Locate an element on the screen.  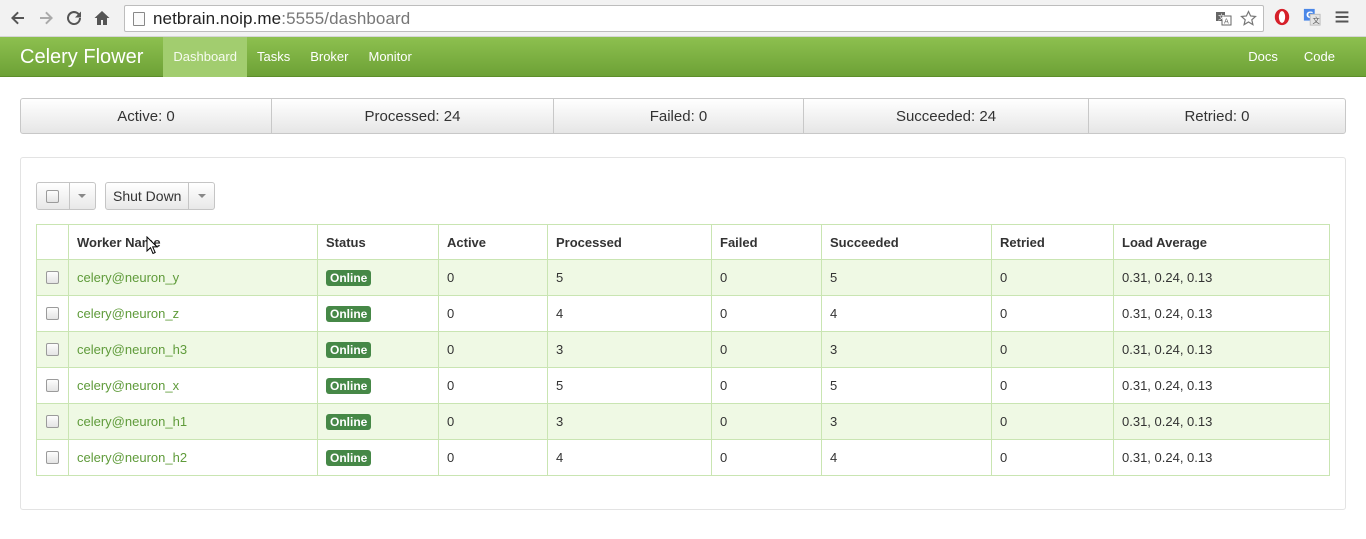
select-dropdown-toggle is located at coordinates (82, 196).